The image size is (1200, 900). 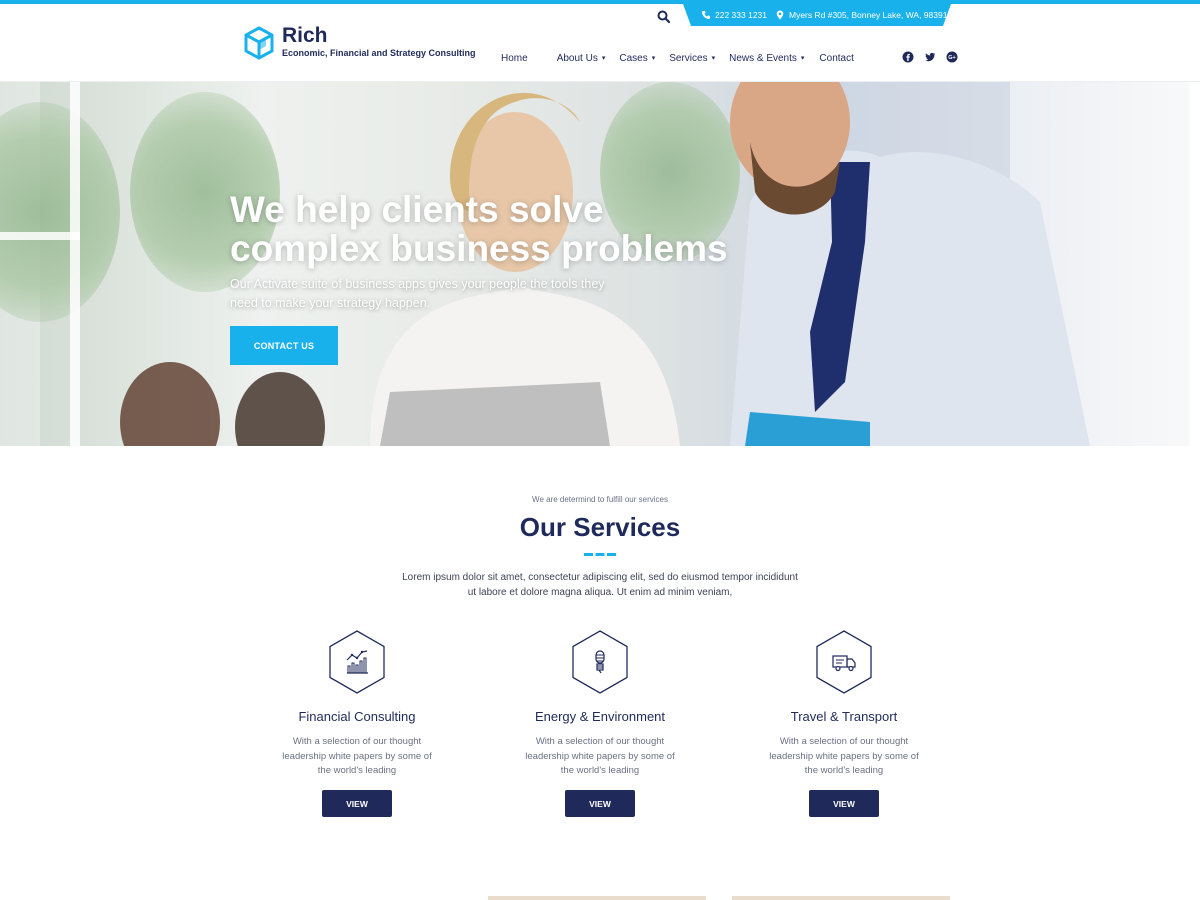 What do you see at coordinates (600, 499) in the screenshot?
I see `services-kicker: We are determind to fulfill our services` at bounding box center [600, 499].